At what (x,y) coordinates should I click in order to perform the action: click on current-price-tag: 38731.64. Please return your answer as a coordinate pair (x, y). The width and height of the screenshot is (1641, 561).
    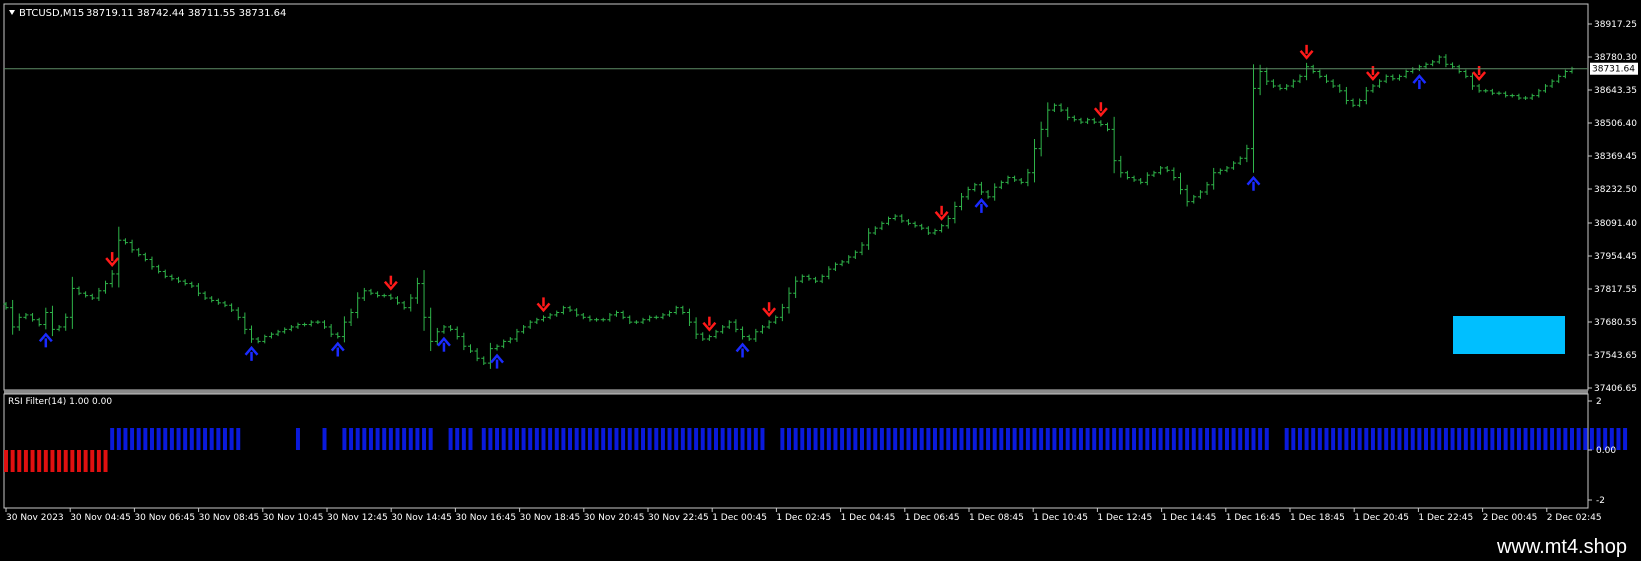
    Looking at the image, I should click on (1614, 68).